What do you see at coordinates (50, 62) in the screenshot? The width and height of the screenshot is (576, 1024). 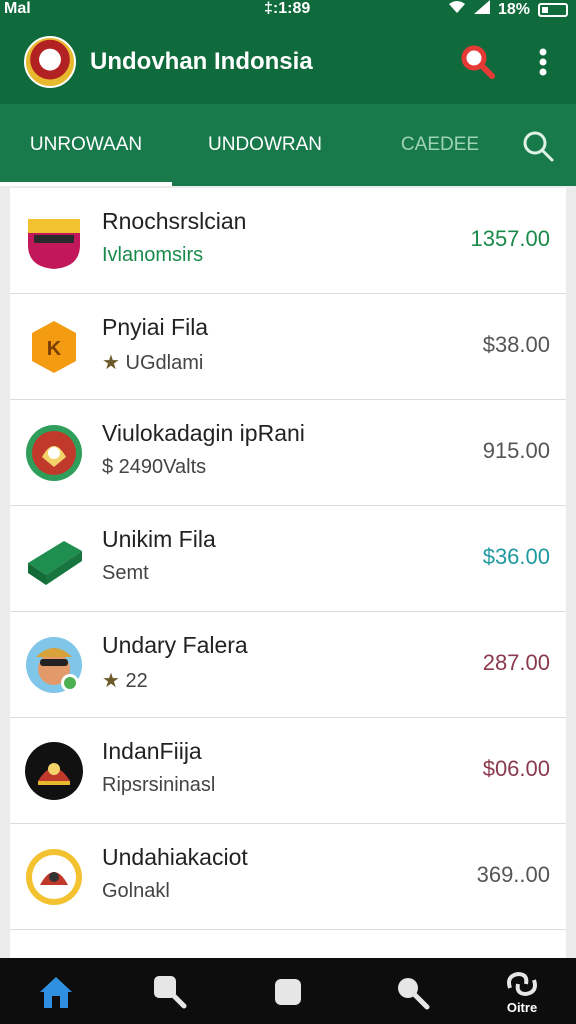 I see `app-logo` at bounding box center [50, 62].